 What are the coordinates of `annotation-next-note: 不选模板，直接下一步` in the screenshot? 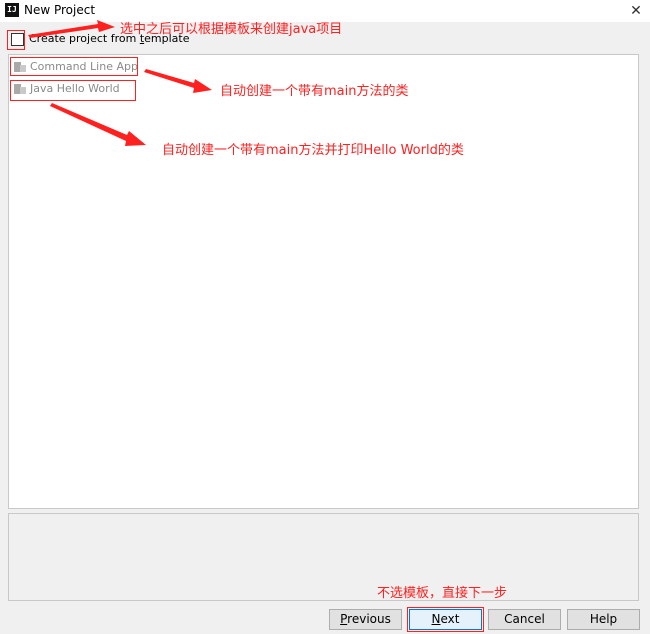 It's located at (442, 593).